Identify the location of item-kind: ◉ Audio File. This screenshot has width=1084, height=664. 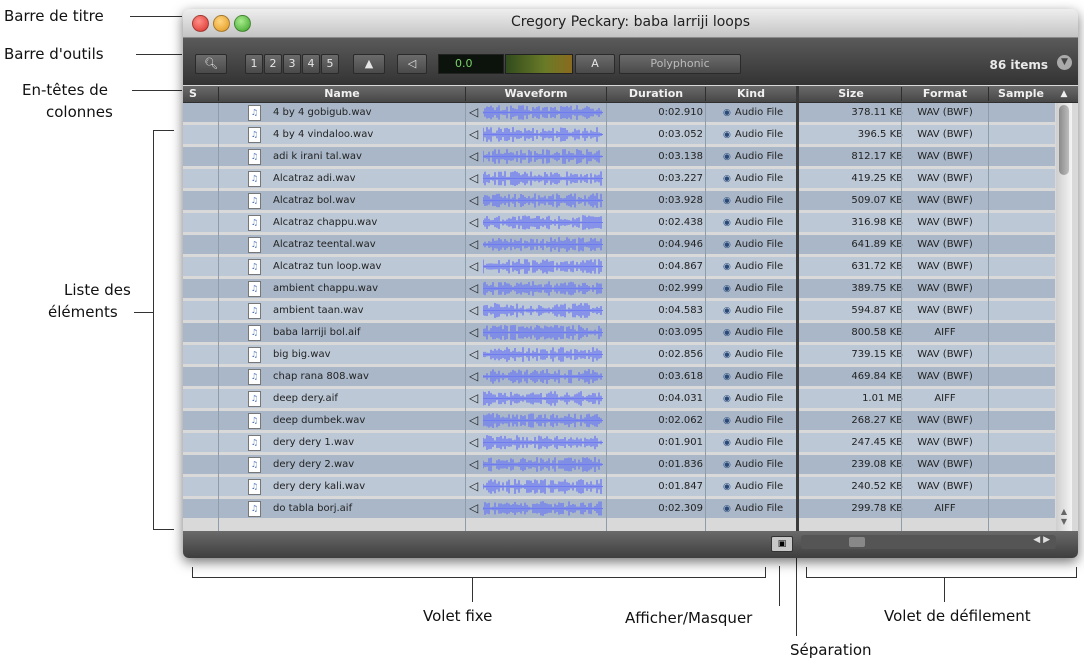
(768, 244).